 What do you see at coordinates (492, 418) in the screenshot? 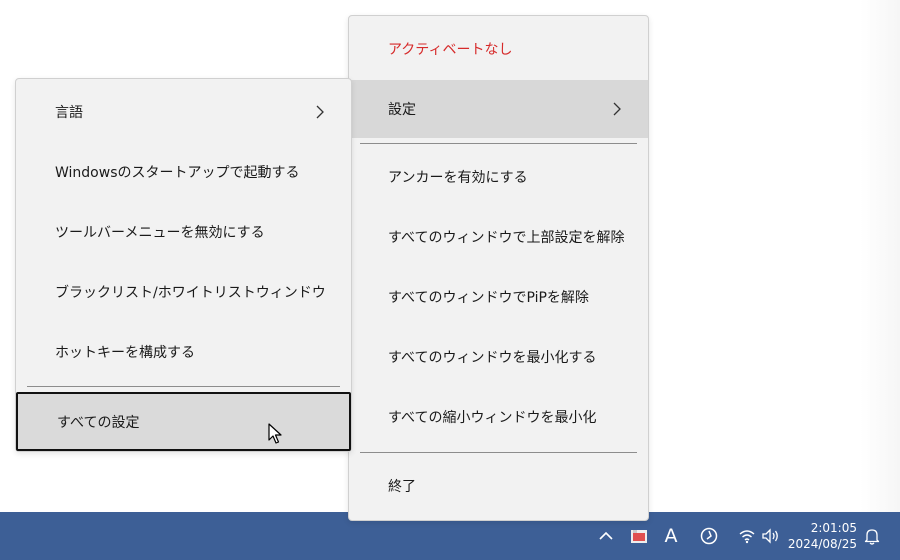
I see `menu-item-label: すべての縮小ウィンドウを最小化` at bounding box center [492, 418].